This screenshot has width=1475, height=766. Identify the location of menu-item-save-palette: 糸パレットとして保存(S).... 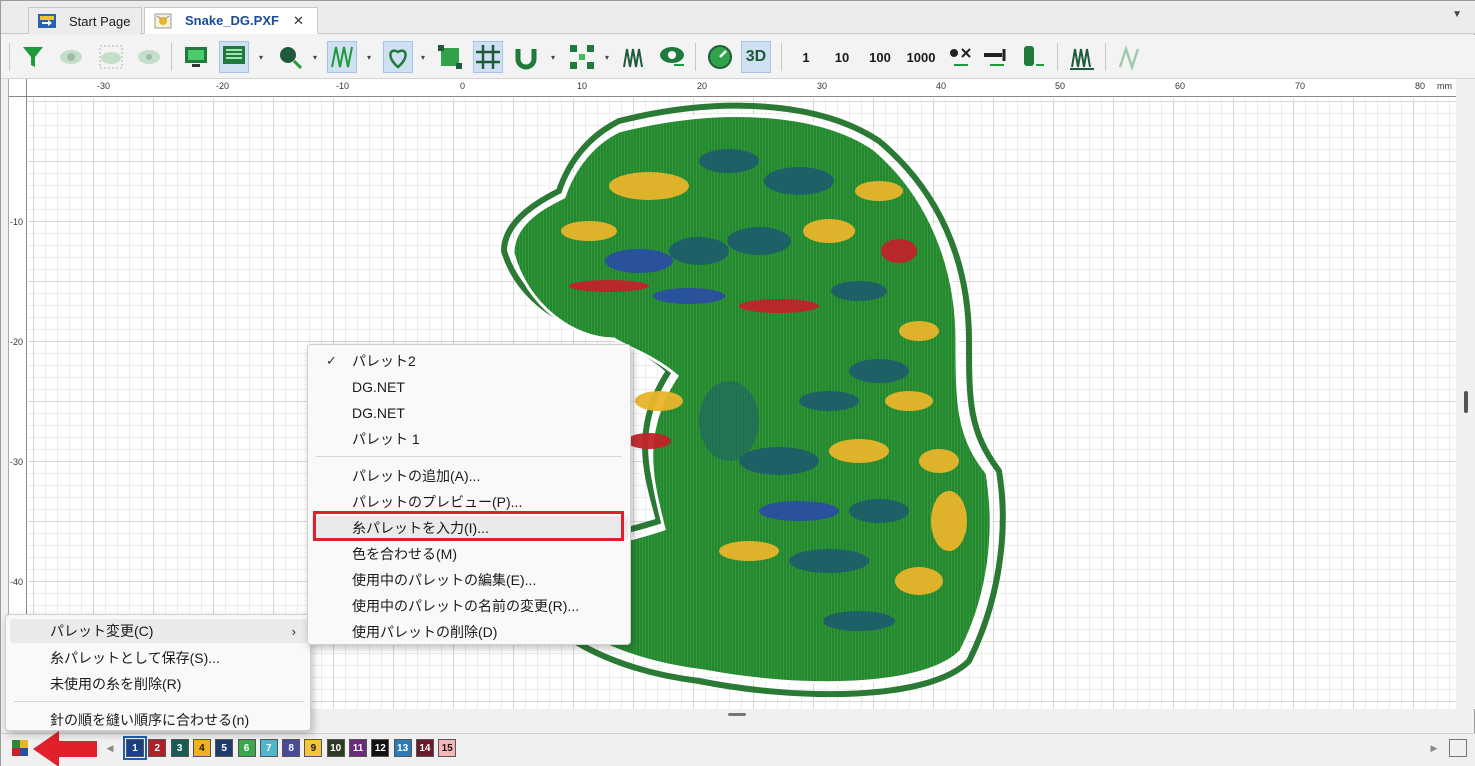
(159, 658).